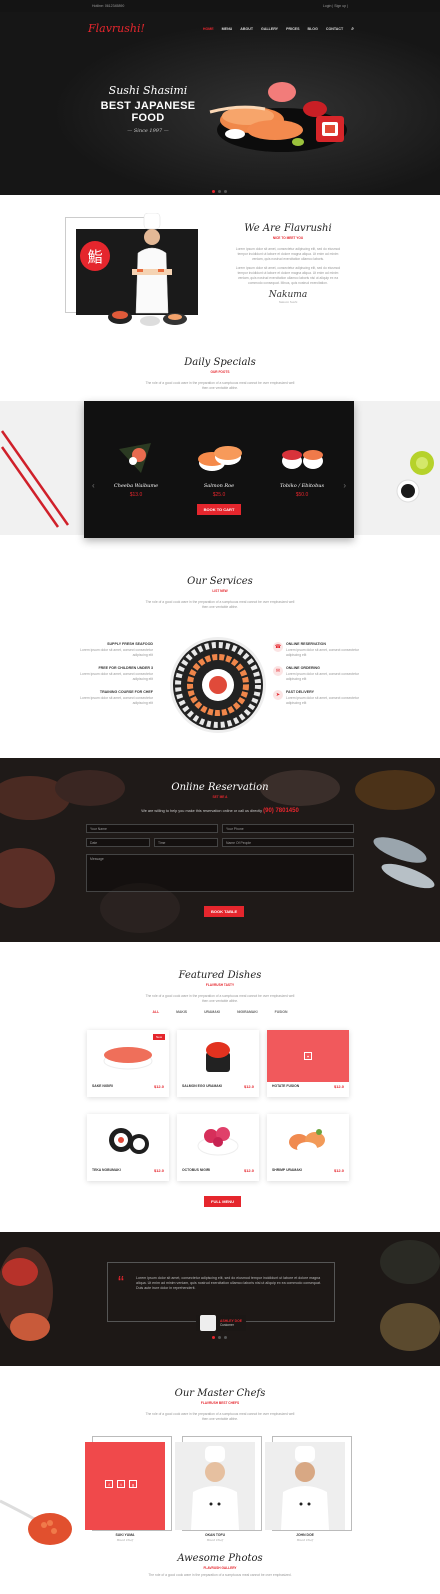 This screenshot has width=440, height=1594. What do you see at coordinates (152, 828) in the screenshot?
I see `name-field: Your Name` at bounding box center [152, 828].